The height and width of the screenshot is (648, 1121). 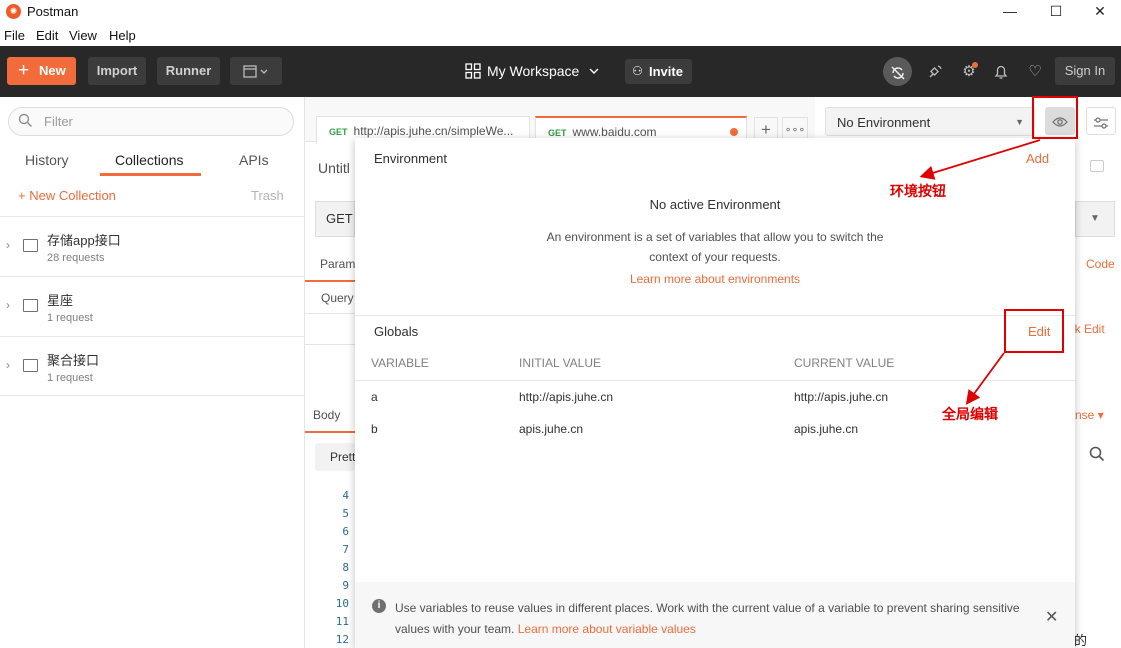 What do you see at coordinates (970, 414) in the screenshot?
I see `annotation-global-edit: 全局编辑` at bounding box center [970, 414].